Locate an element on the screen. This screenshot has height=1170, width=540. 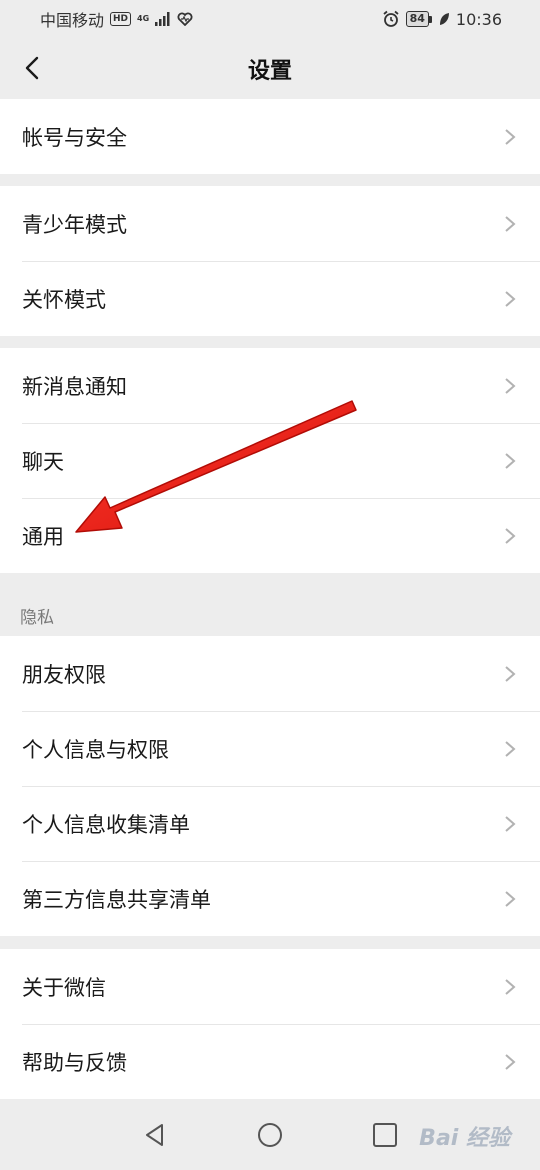
clock-time: 10:36 is located at coordinates (478, 19).